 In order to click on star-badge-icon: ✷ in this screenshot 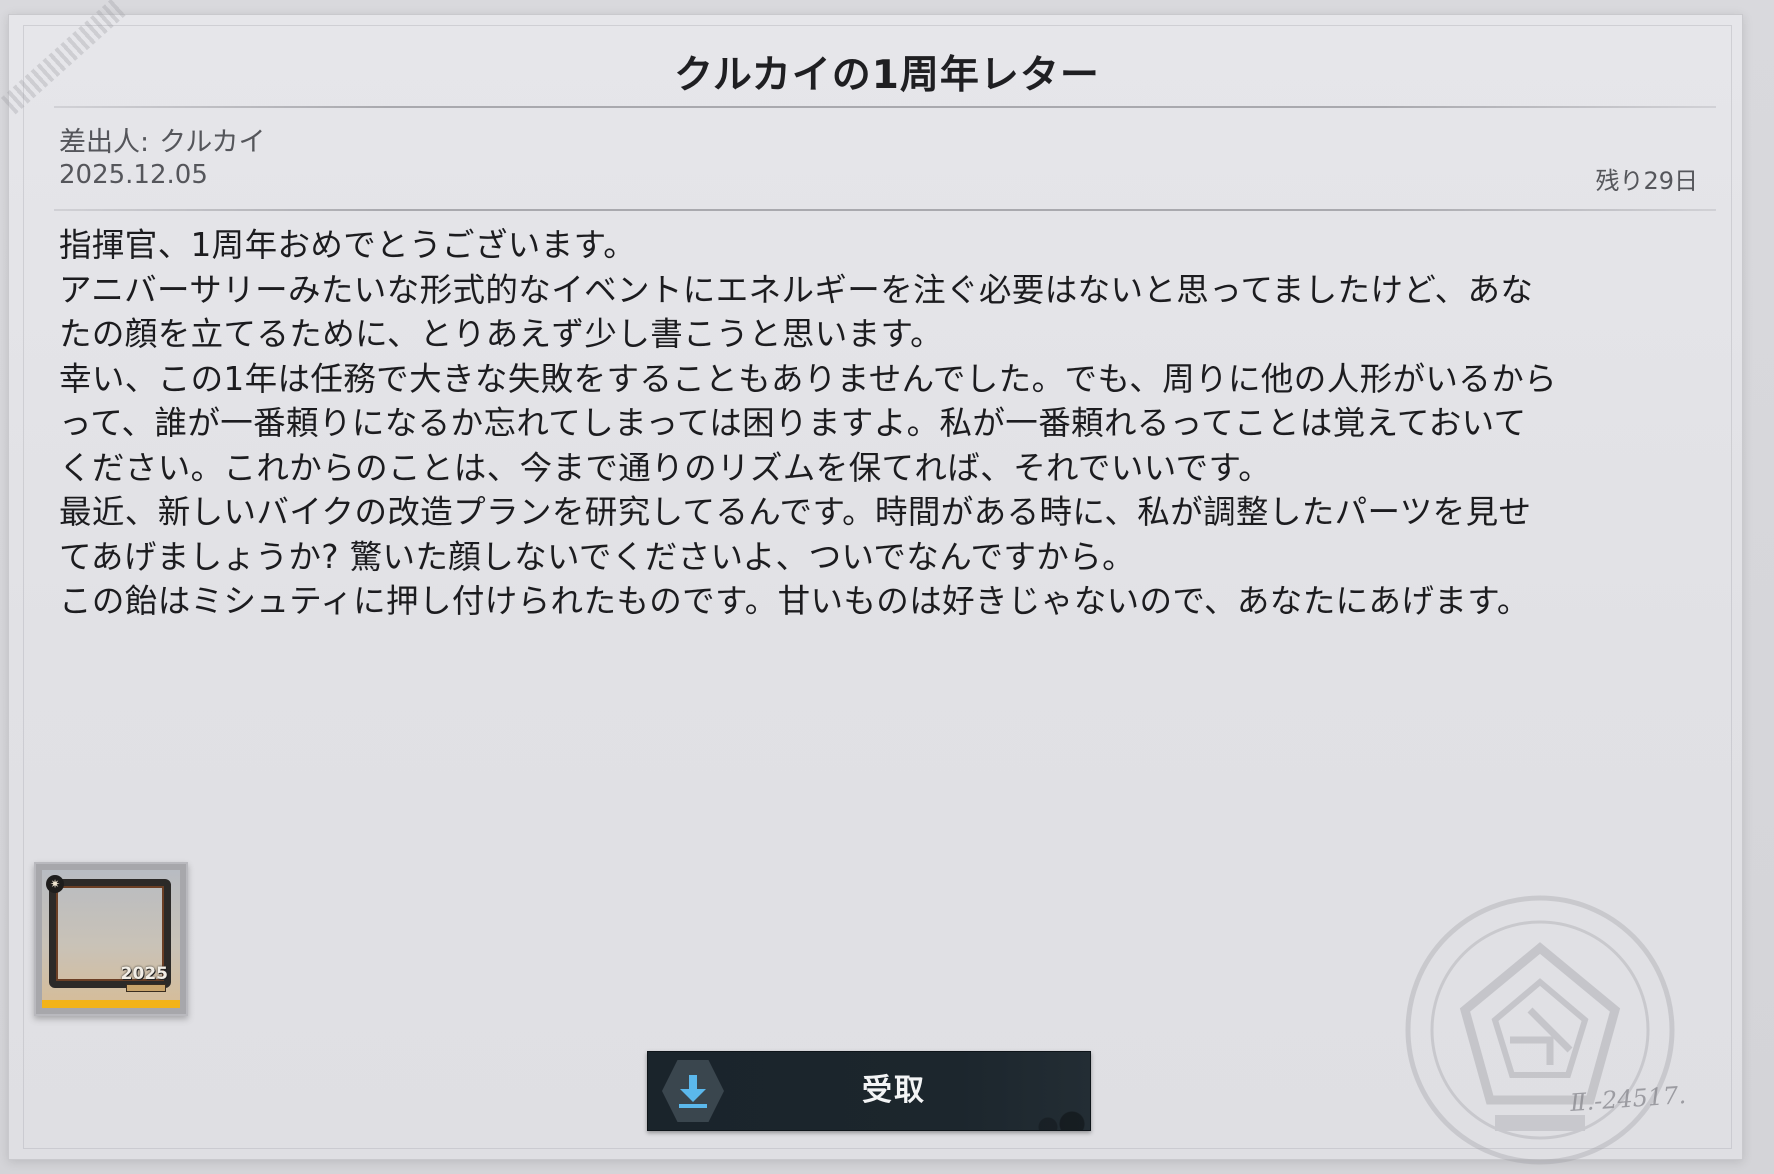, I will do `click(55, 884)`.